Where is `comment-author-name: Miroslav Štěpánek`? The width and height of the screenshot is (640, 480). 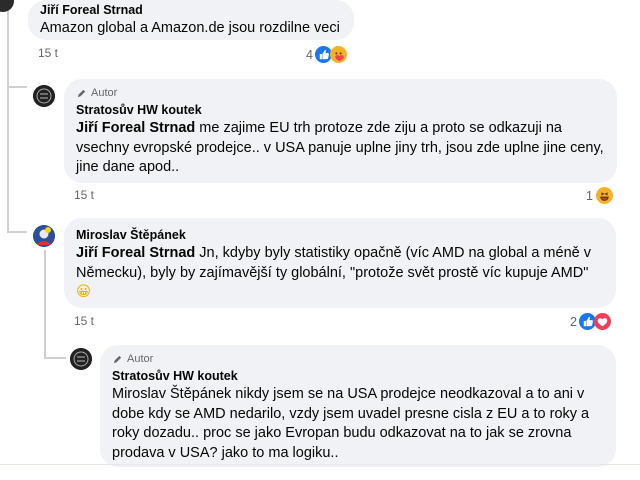
comment-author-name: Miroslav Štěpánek is located at coordinates (340, 235).